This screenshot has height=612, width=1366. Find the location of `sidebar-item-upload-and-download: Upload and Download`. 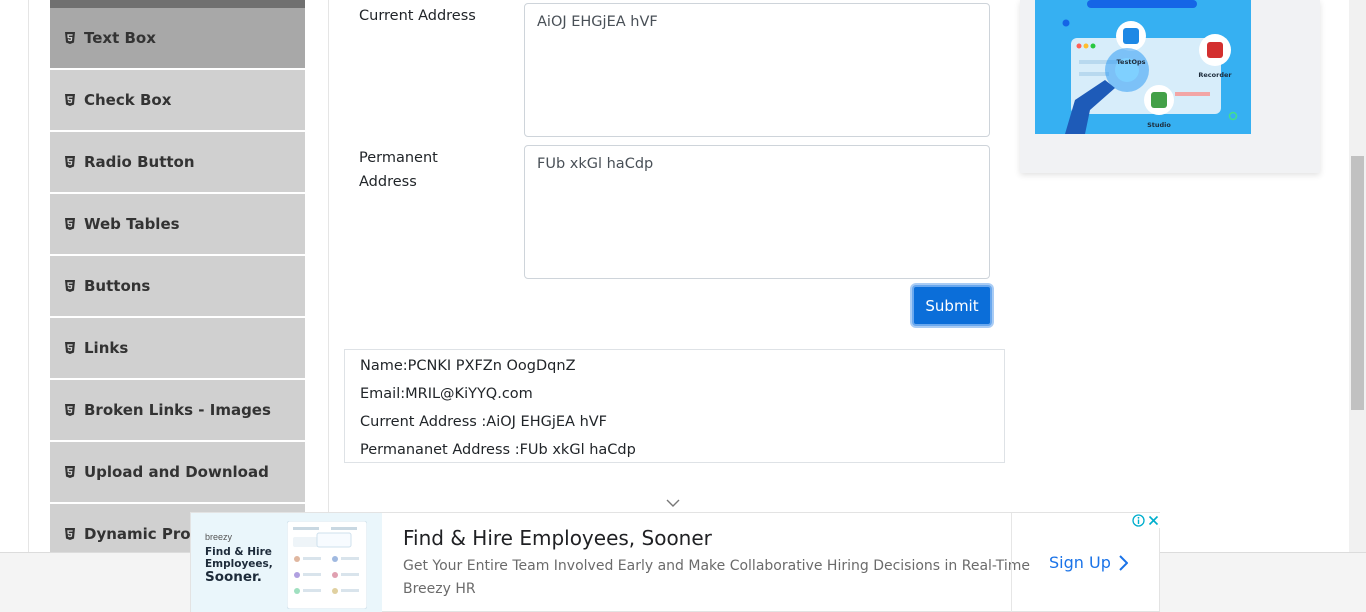

sidebar-item-upload-and-download: Upload and Download is located at coordinates (177, 473).